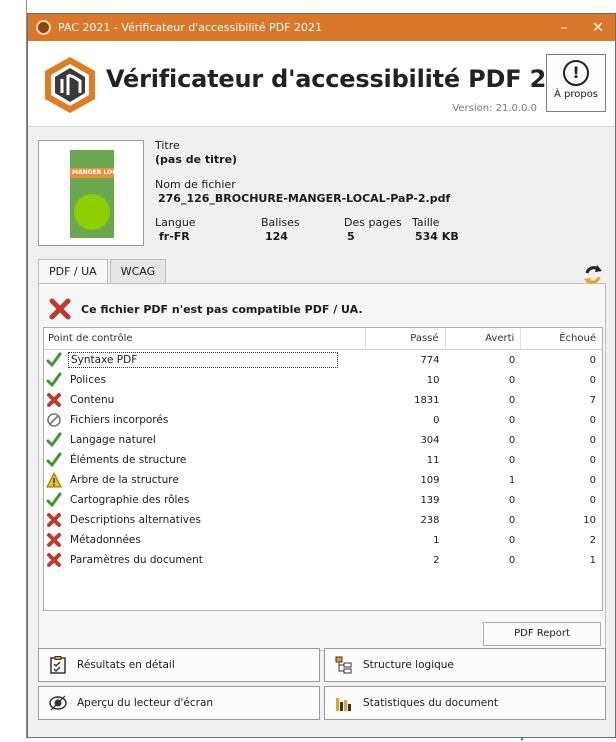 The image size is (616, 742). What do you see at coordinates (408, 665) in the screenshot?
I see `logical-structure-label: Structure logique` at bounding box center [408, 665].